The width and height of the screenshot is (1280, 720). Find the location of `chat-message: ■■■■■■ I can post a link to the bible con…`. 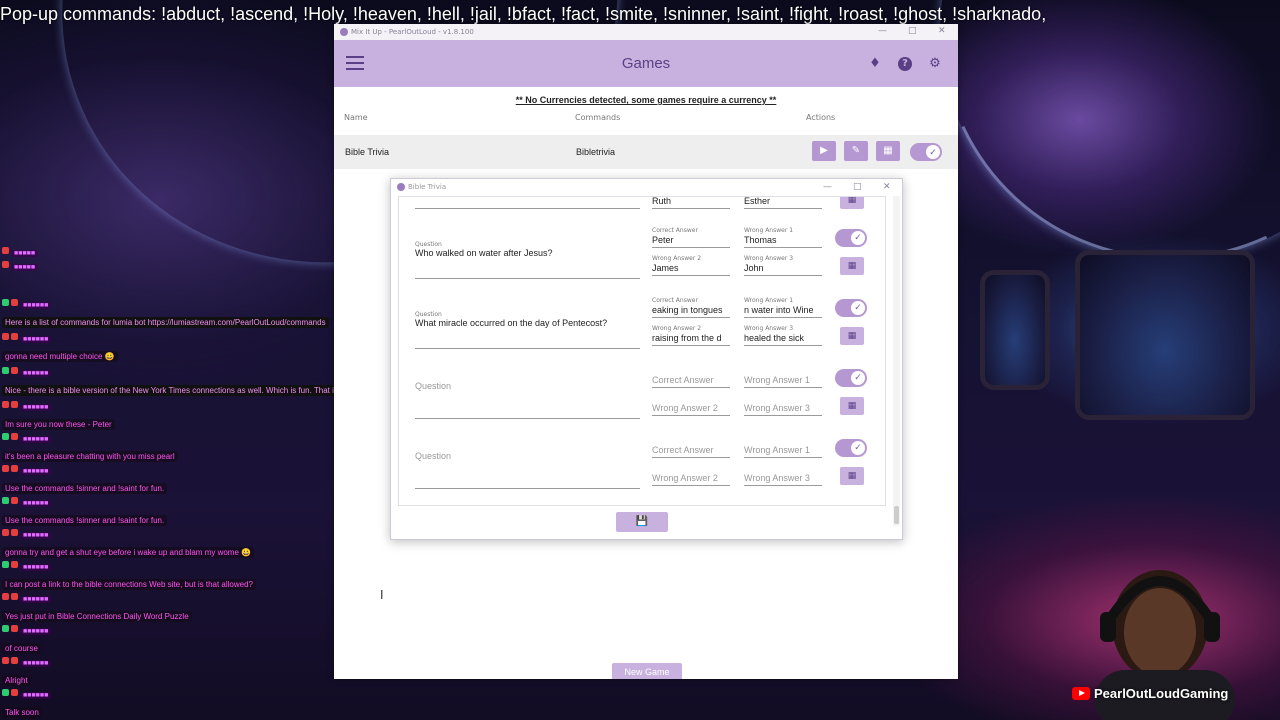

chat-message: ■■■■■■ I can post a link to the bible con… is located at coordinates (129, 574).